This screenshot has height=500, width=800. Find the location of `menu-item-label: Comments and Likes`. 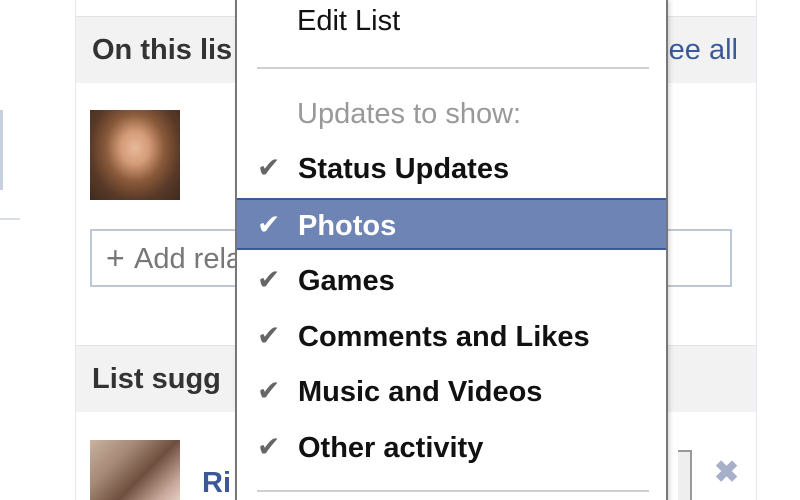

menu-item-label: Comments and Likes is located at coordinates (444, 337).